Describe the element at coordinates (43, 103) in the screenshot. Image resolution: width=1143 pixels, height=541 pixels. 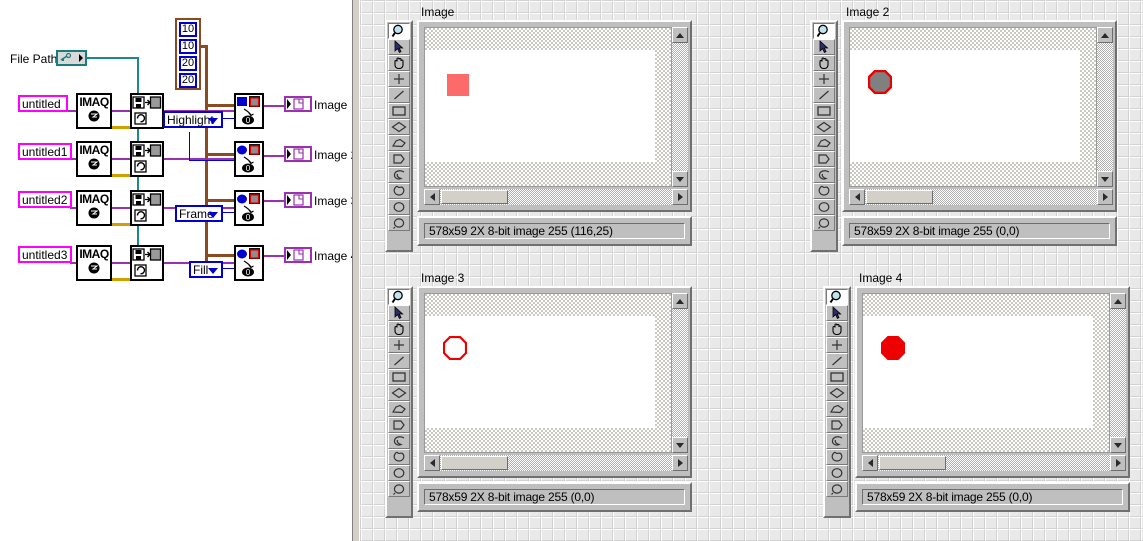
I see `string-constant-0: untitled` at that location.